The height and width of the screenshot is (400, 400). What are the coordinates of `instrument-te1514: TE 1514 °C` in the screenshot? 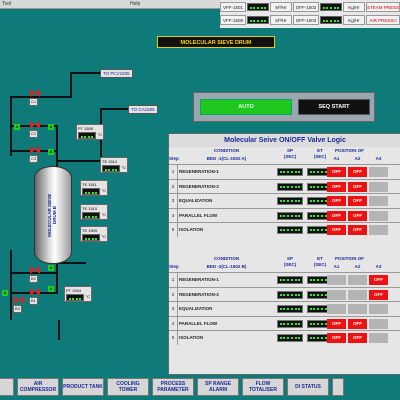 It's located at (114, 165).